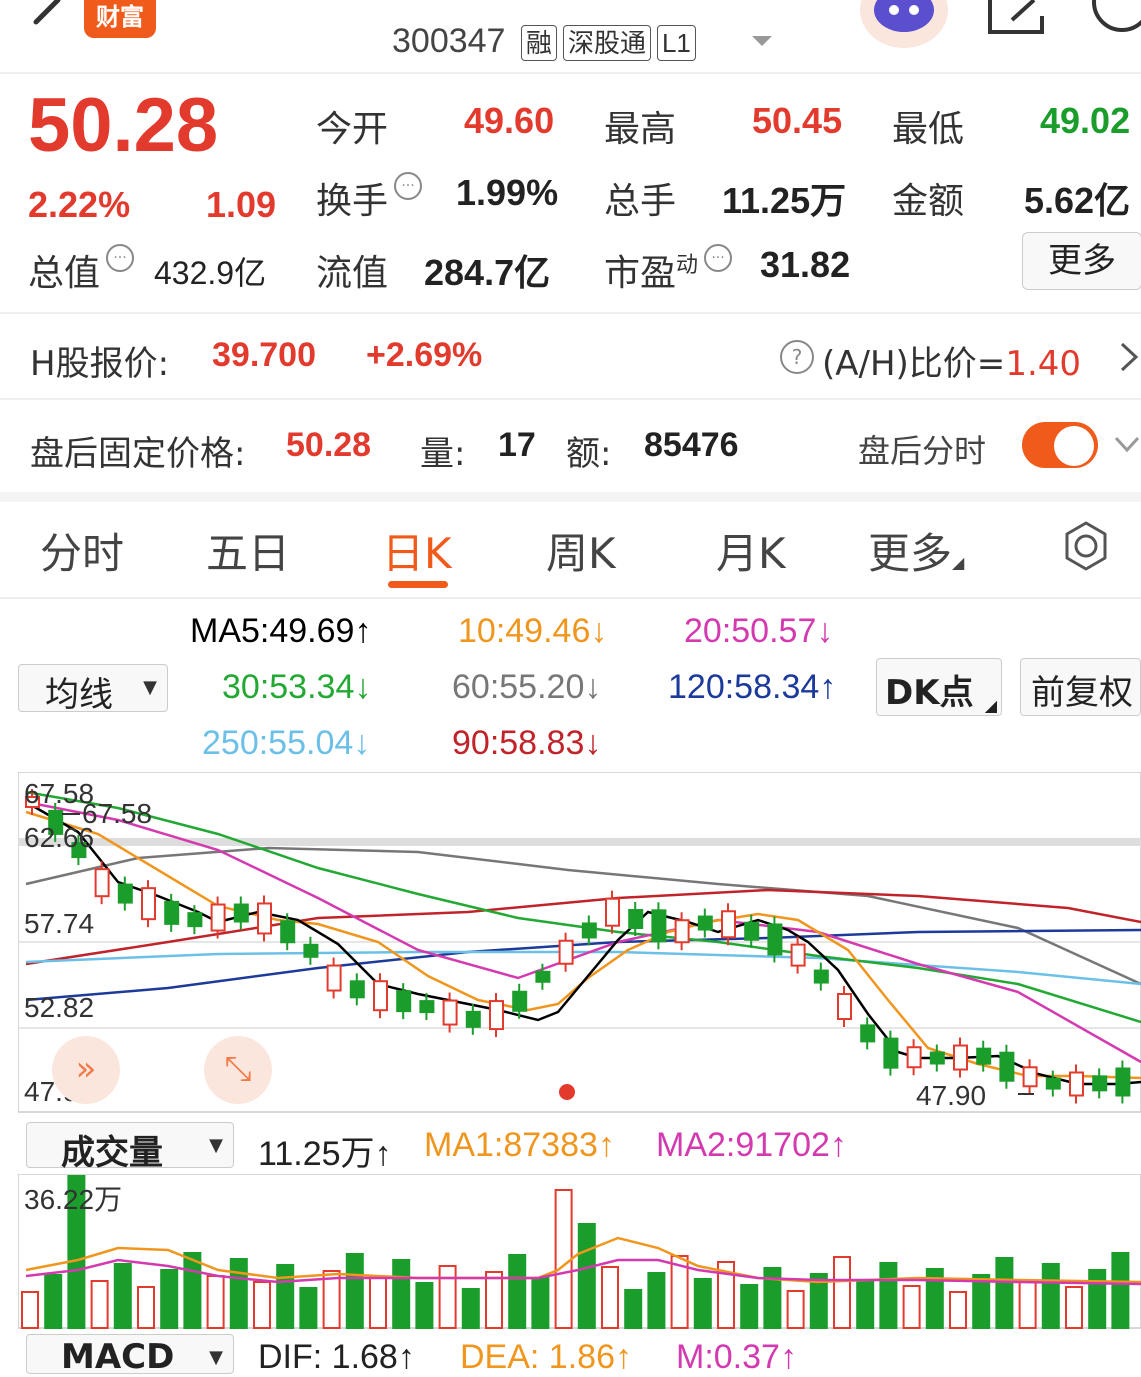 Image resolution: width=1141 pixels, height=1377 pixels. I want to click on help-icon: ?, so click(797, 357).